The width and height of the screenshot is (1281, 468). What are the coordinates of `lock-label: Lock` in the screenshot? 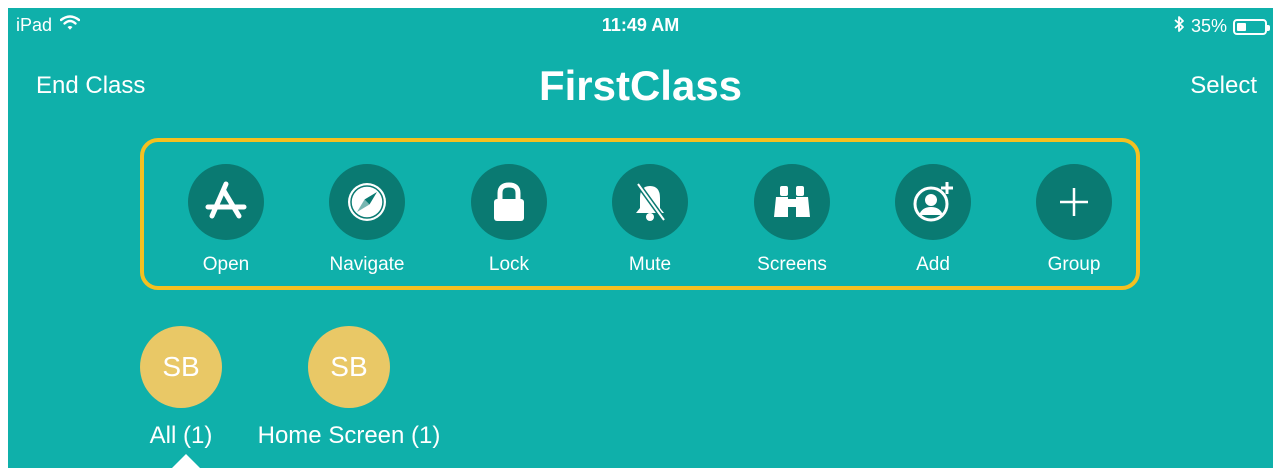 It's located at (509, 264).